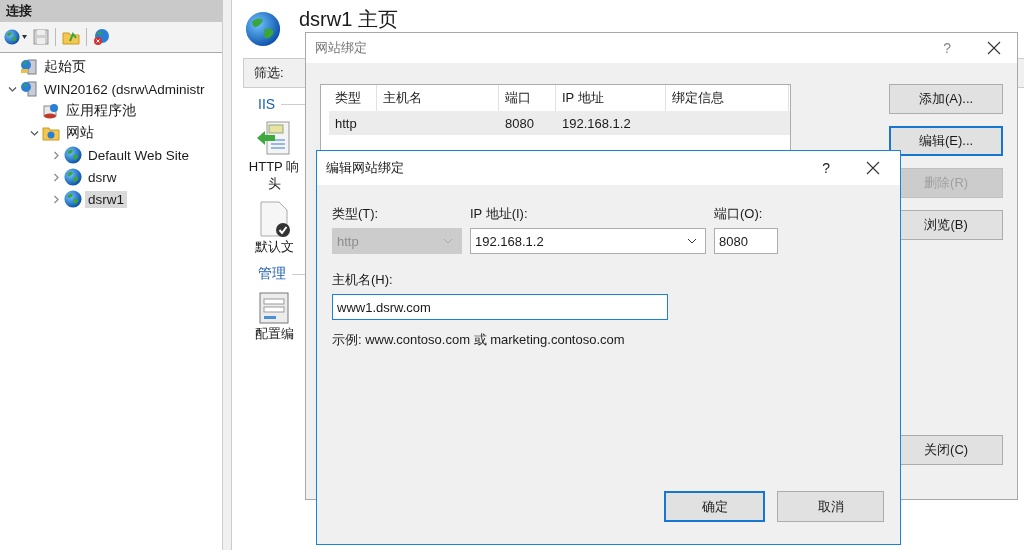  Describe the element at coordinates (560, 123) in the screenshot. I see `table-row: http 8080 192.168.1.2` at that location.